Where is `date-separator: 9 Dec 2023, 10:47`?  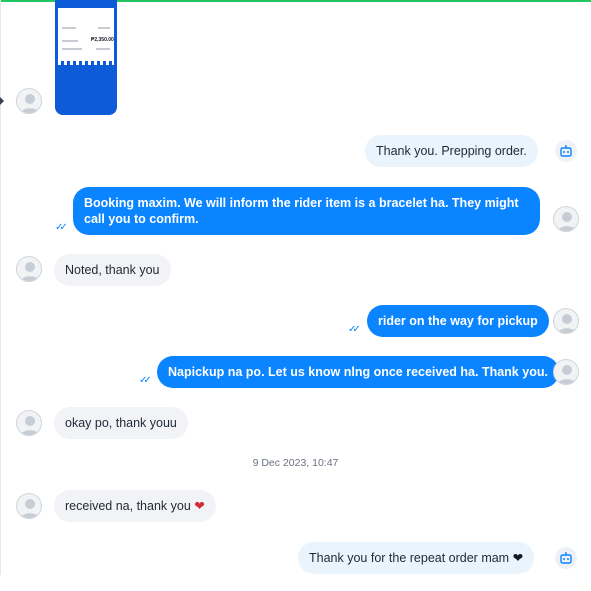 date-separator: 9 Dec 2023, 10:47 is located at coordinates (295, 463).